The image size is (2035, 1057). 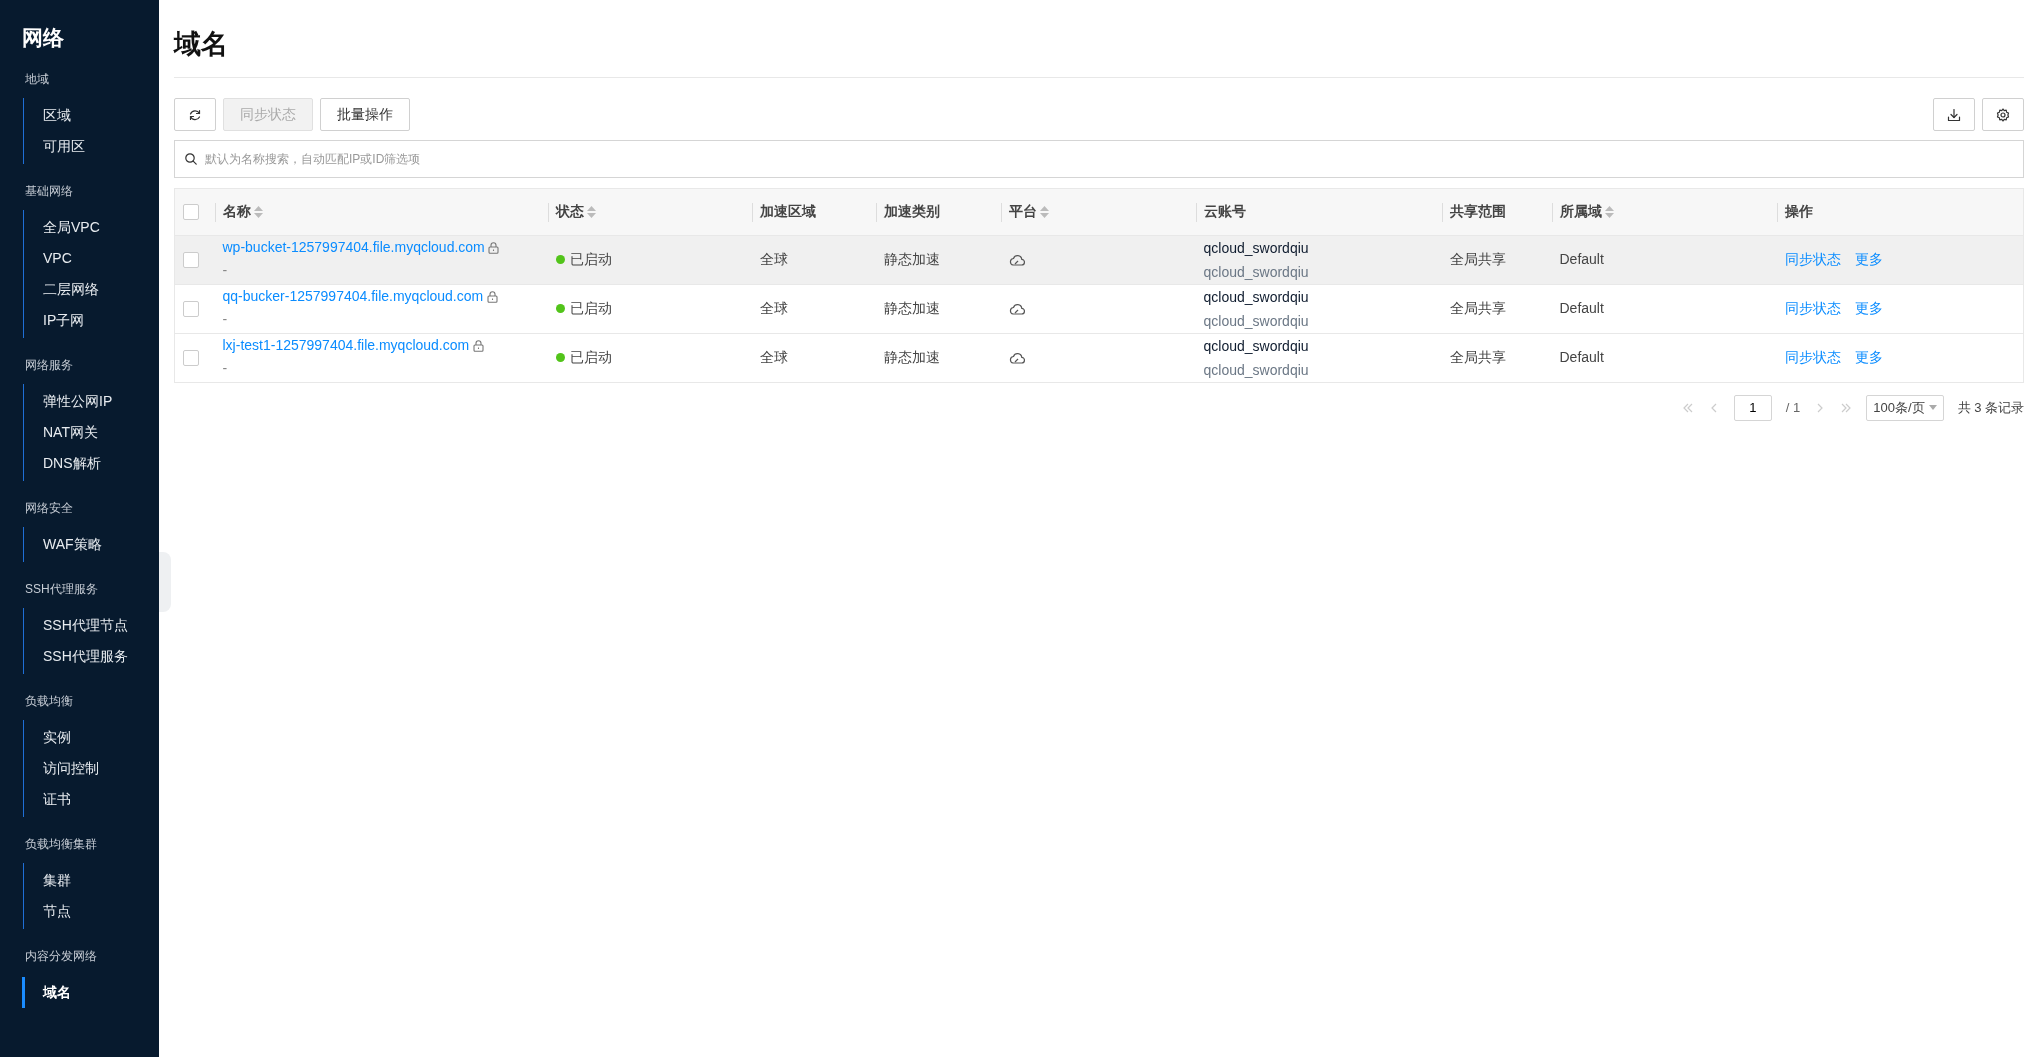 What do you see at coordinates (1752, 407) in the screenshot?
I see `page-input: 1` at bounding box center [1752, 407].